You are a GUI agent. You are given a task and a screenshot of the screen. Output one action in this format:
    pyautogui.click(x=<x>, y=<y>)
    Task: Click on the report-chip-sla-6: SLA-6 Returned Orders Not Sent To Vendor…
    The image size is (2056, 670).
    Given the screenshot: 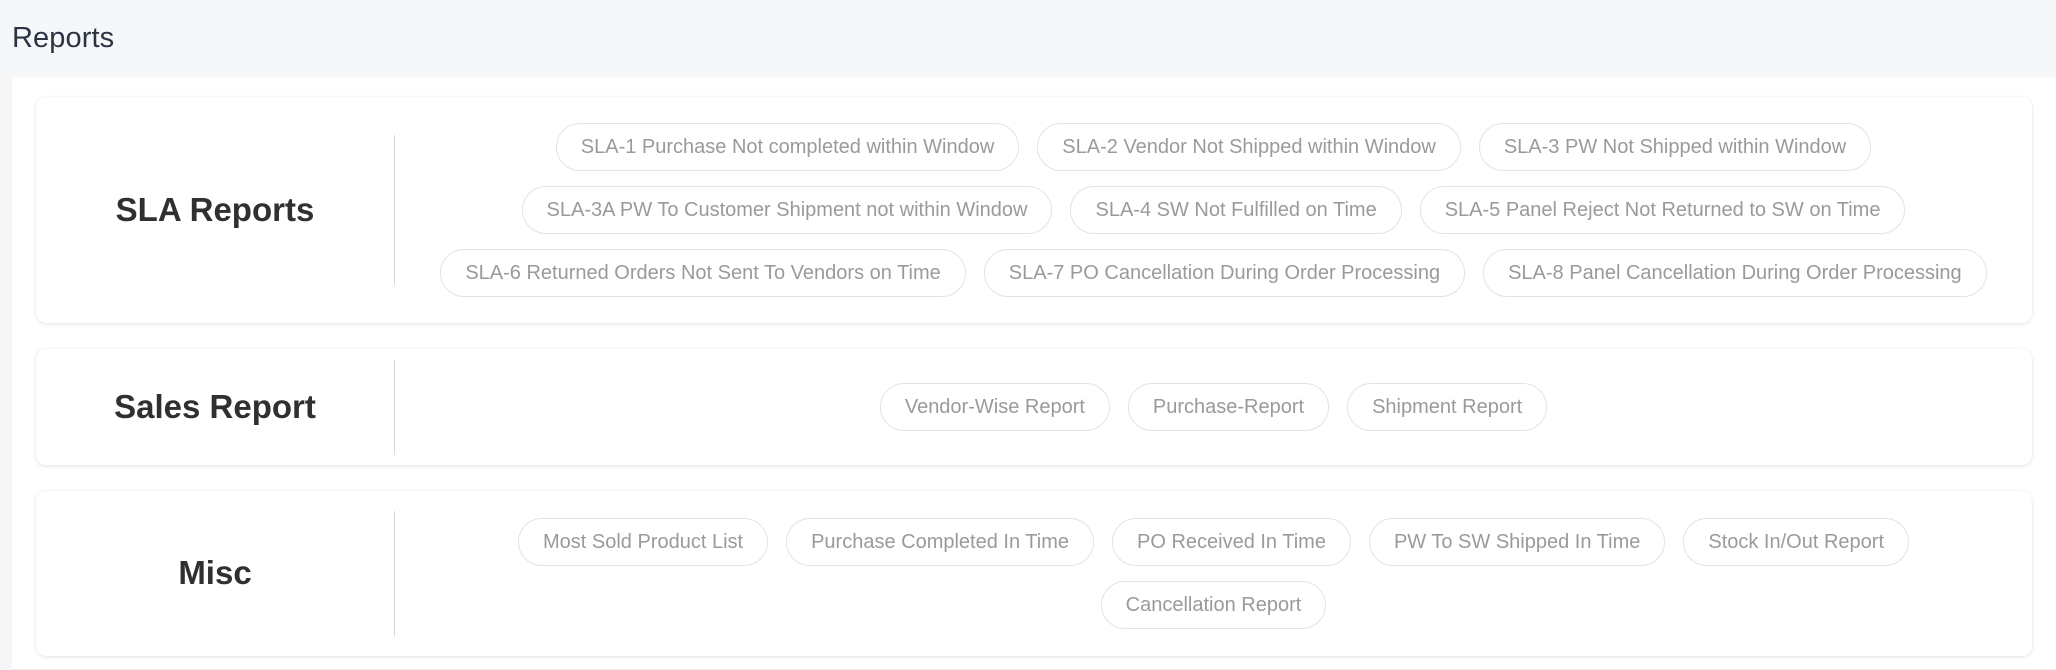 What is the action you would take?
    pyautogui.click(x=703, y=273)
    